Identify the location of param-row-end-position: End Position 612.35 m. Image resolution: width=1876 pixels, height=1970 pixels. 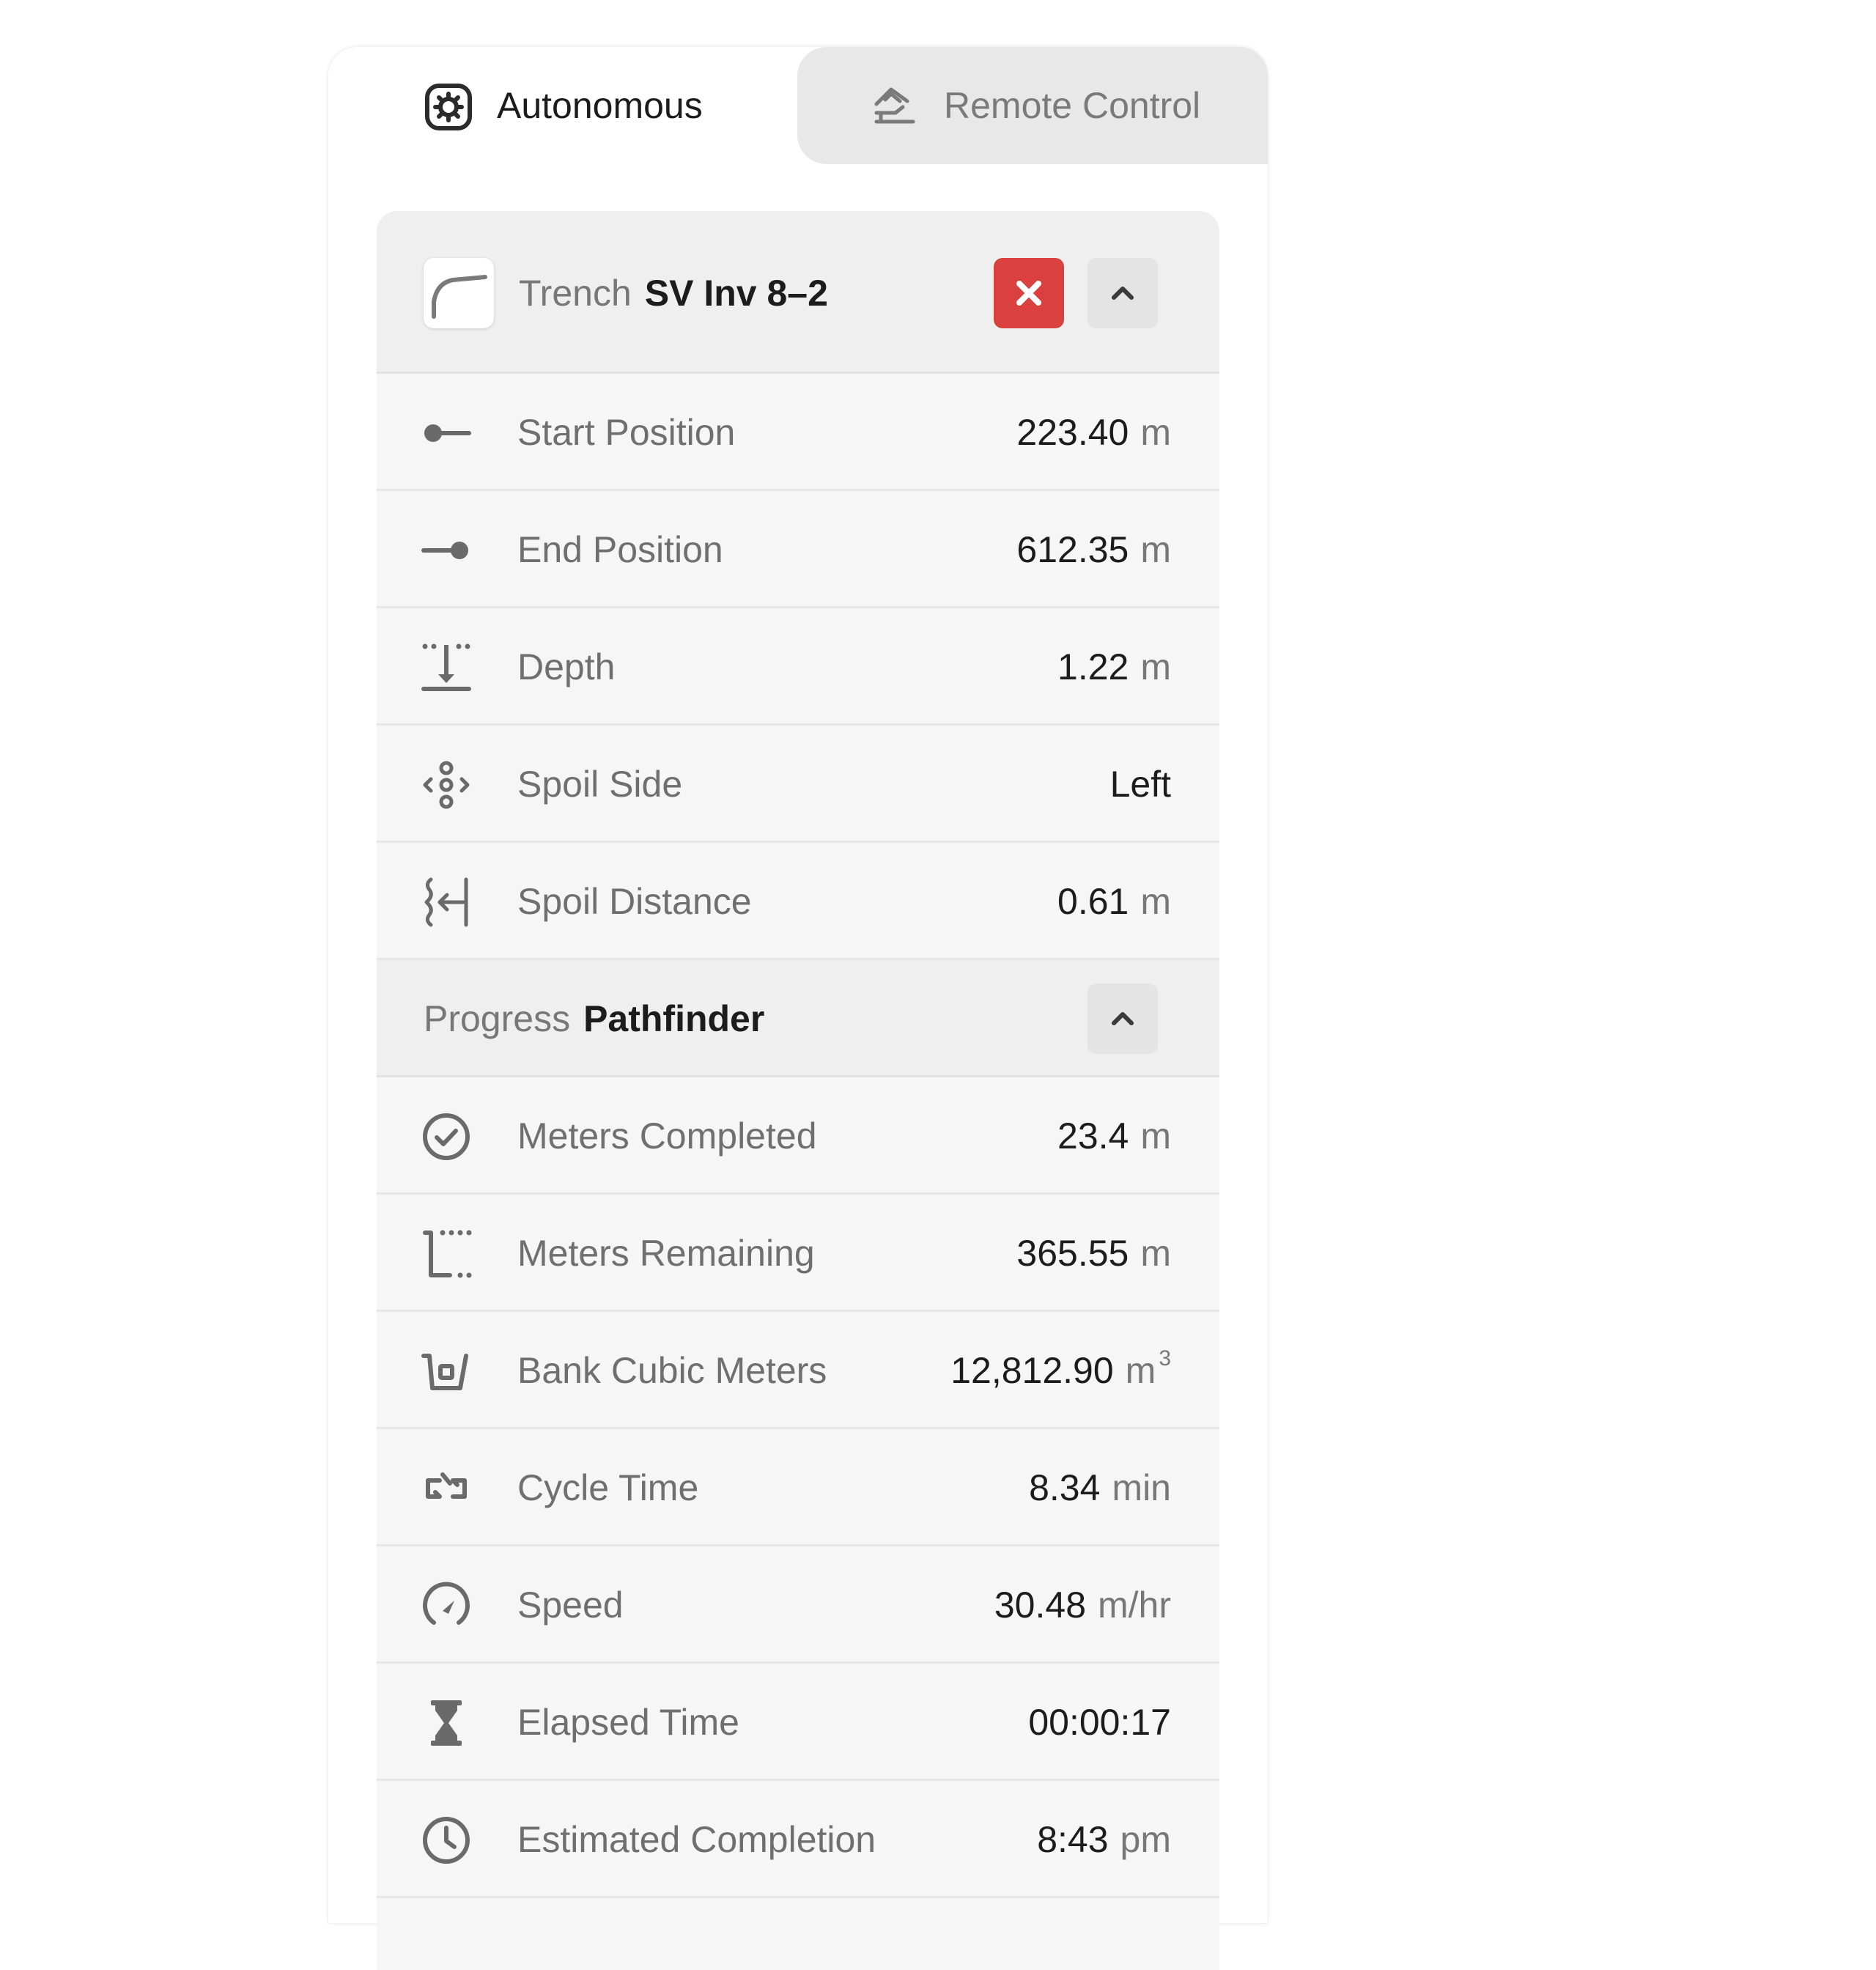
(798, 549).